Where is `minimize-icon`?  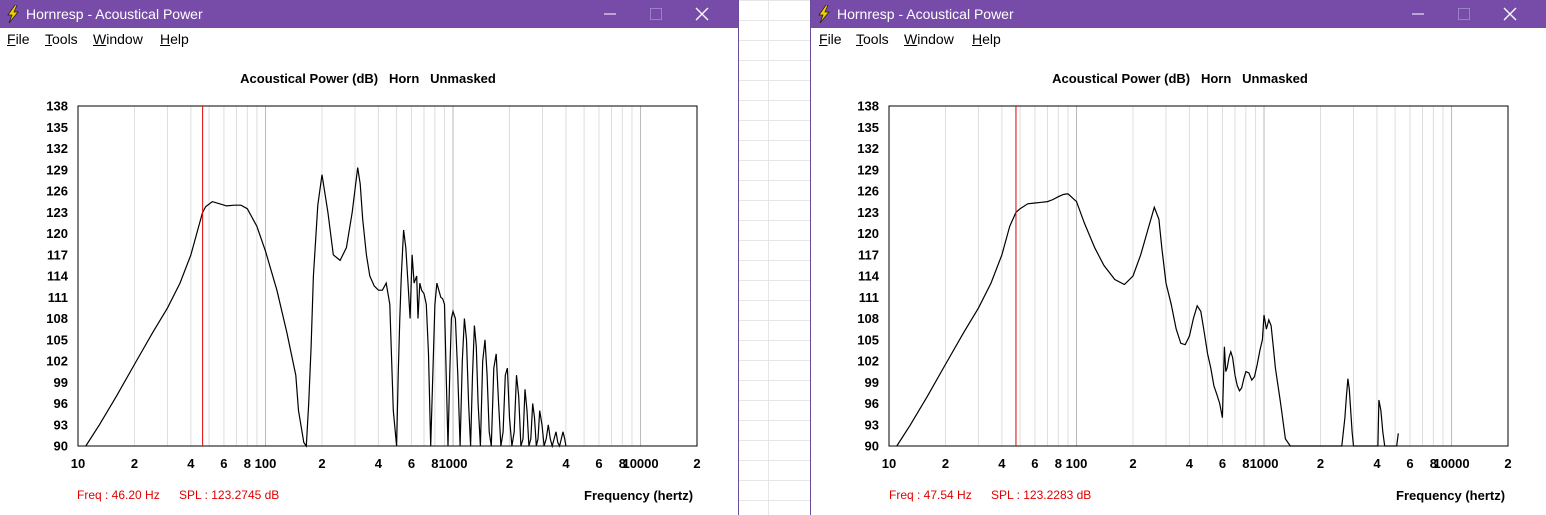 minimize-icon is located at coordinates (1418, 14).